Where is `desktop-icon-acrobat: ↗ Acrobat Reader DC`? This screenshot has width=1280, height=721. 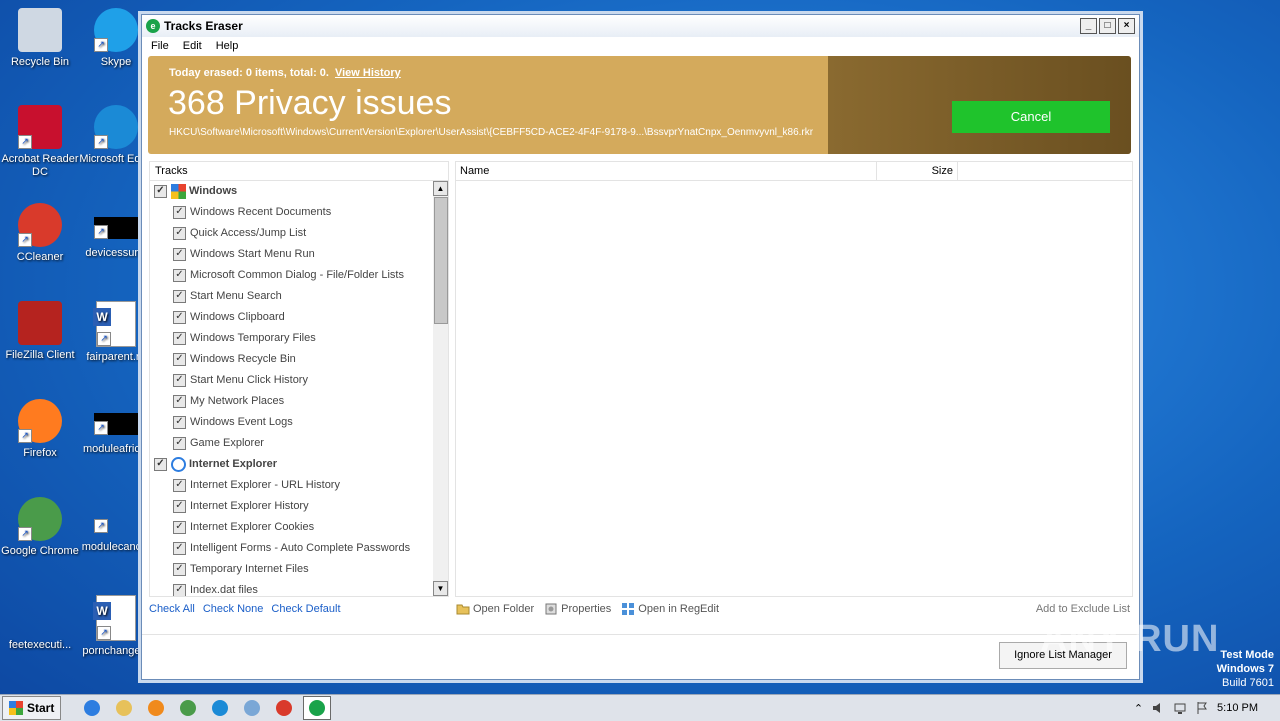
desktop-icon-acrobat: ↗ Acrobat Reader DC is located at coordinates (40, 142).